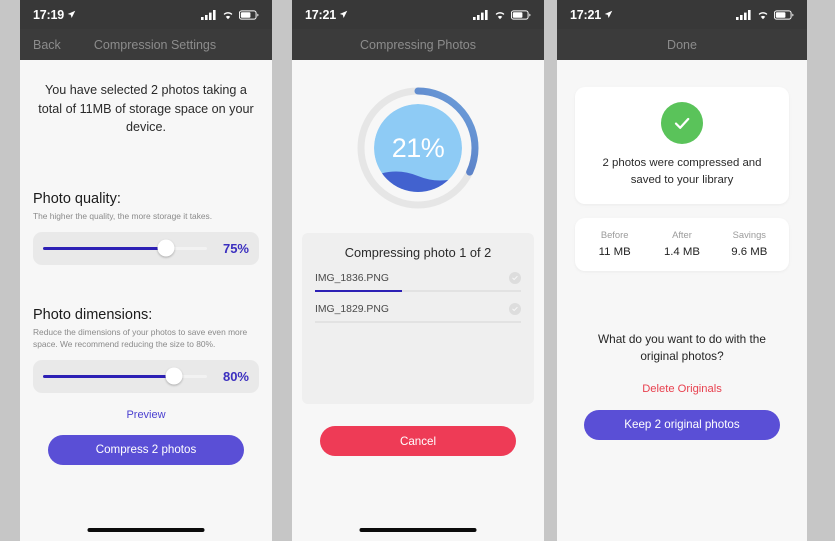 The image size is (835, 541). I want to click on photo-quality-fill, so click(104, 248).